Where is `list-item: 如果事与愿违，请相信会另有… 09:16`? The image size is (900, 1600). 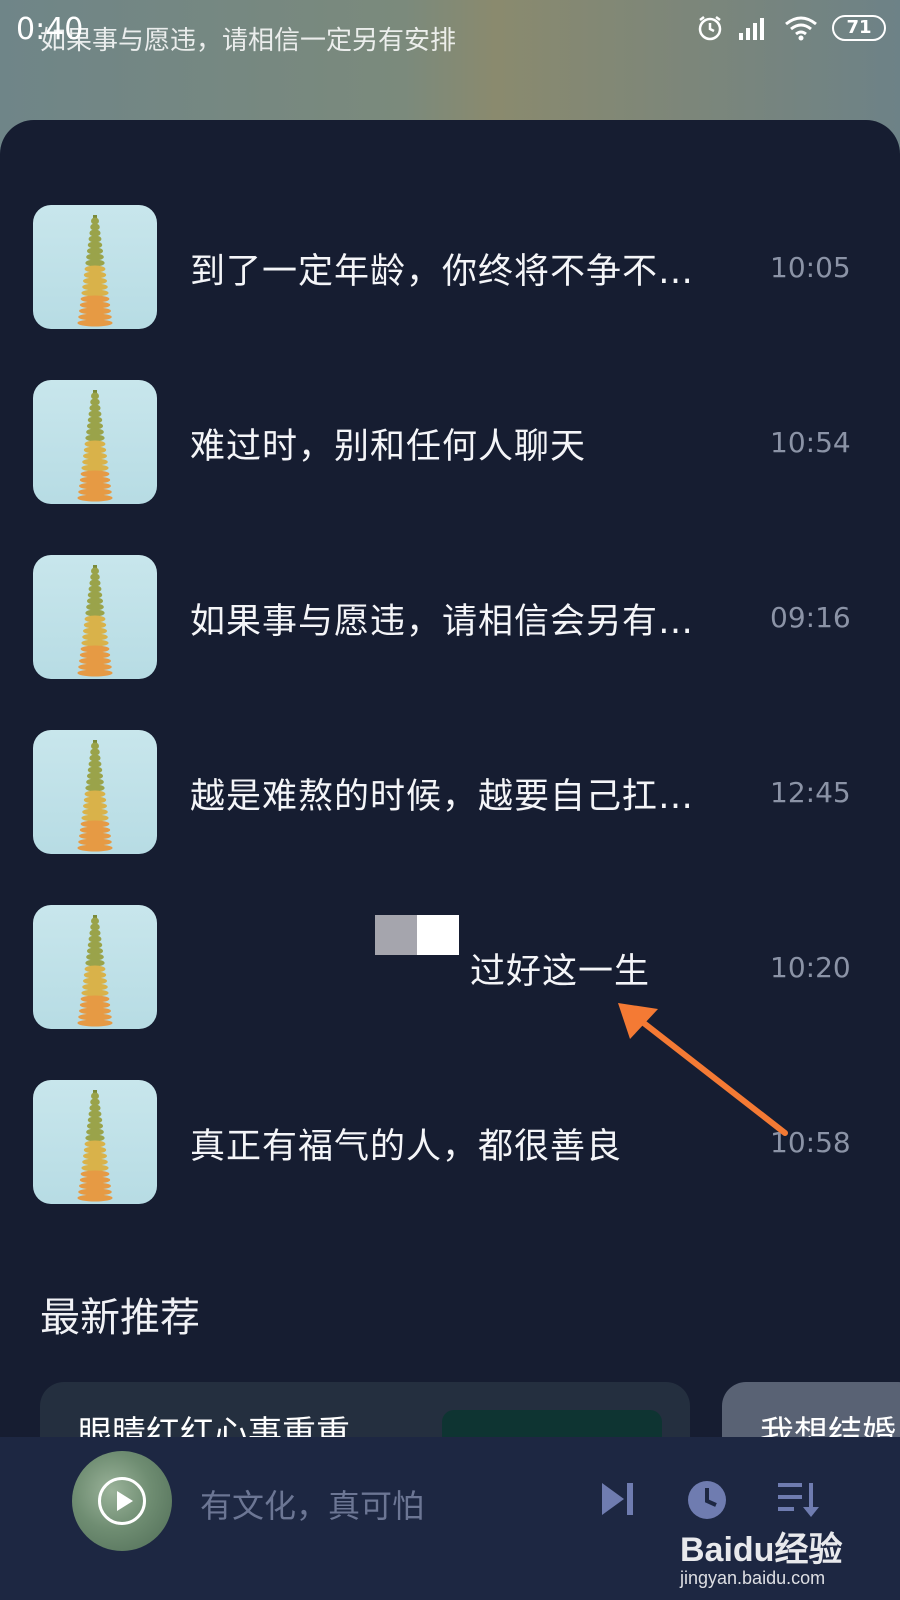 list-item: 如果事与愿违，请相信会另有… 09:16 is located at coordinates (450, 618).